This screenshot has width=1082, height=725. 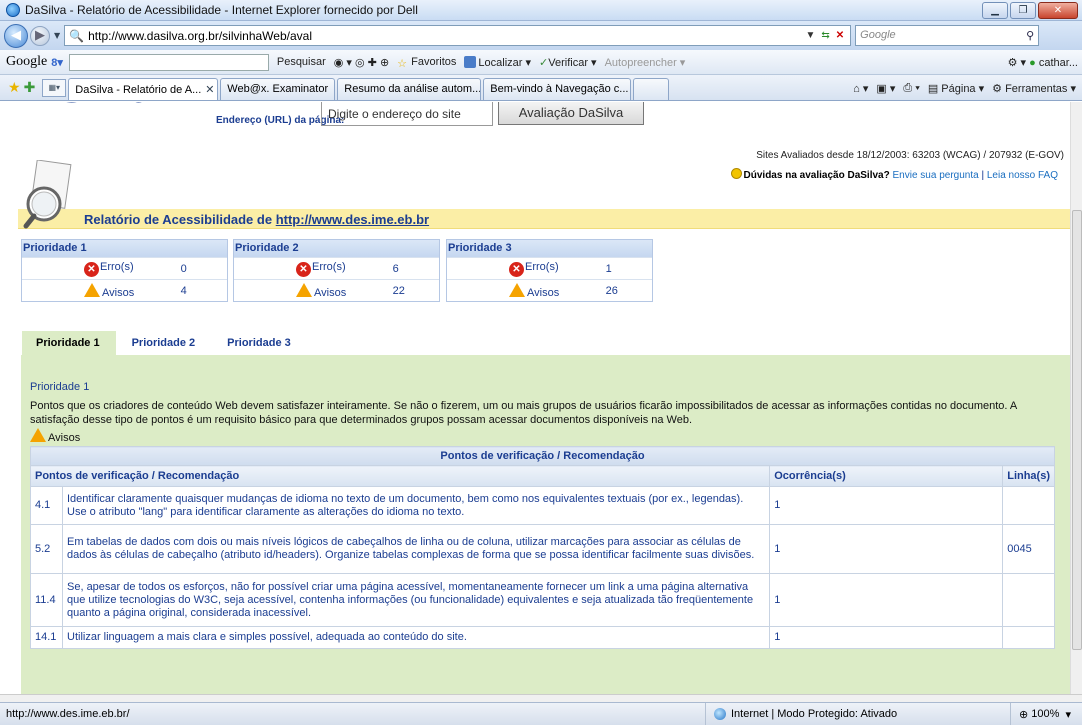 I want to click on tab-prioridade-2: Prioridade 2, so click(x=164, y=343).